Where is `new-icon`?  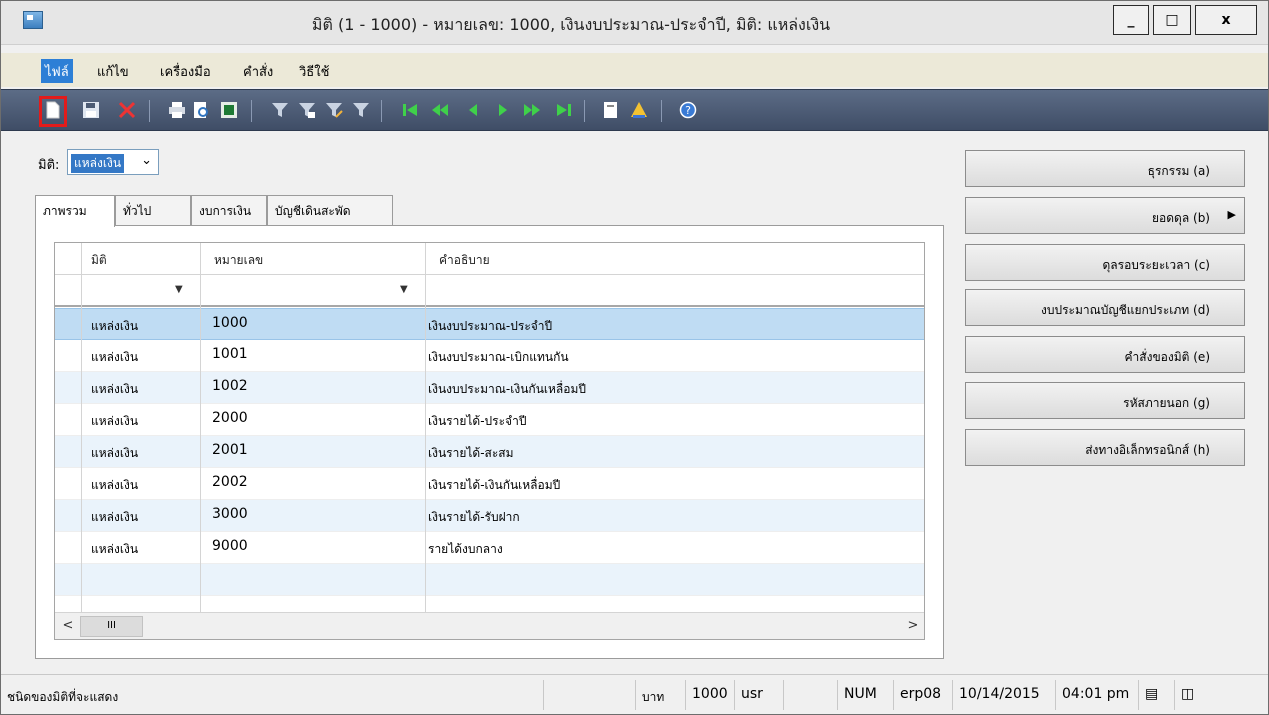 new-icon is located at coordinates (53, 110).